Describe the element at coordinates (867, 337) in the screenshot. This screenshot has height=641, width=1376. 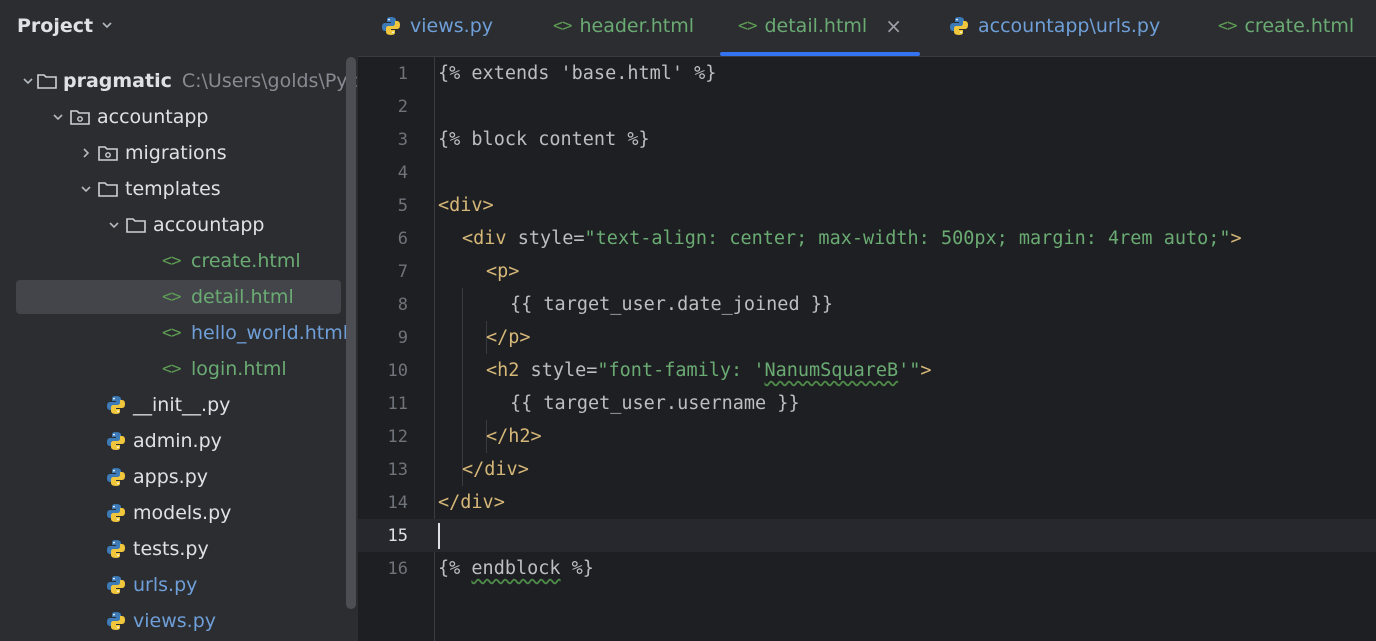
I see `code-line: 9 </p>` at that location.